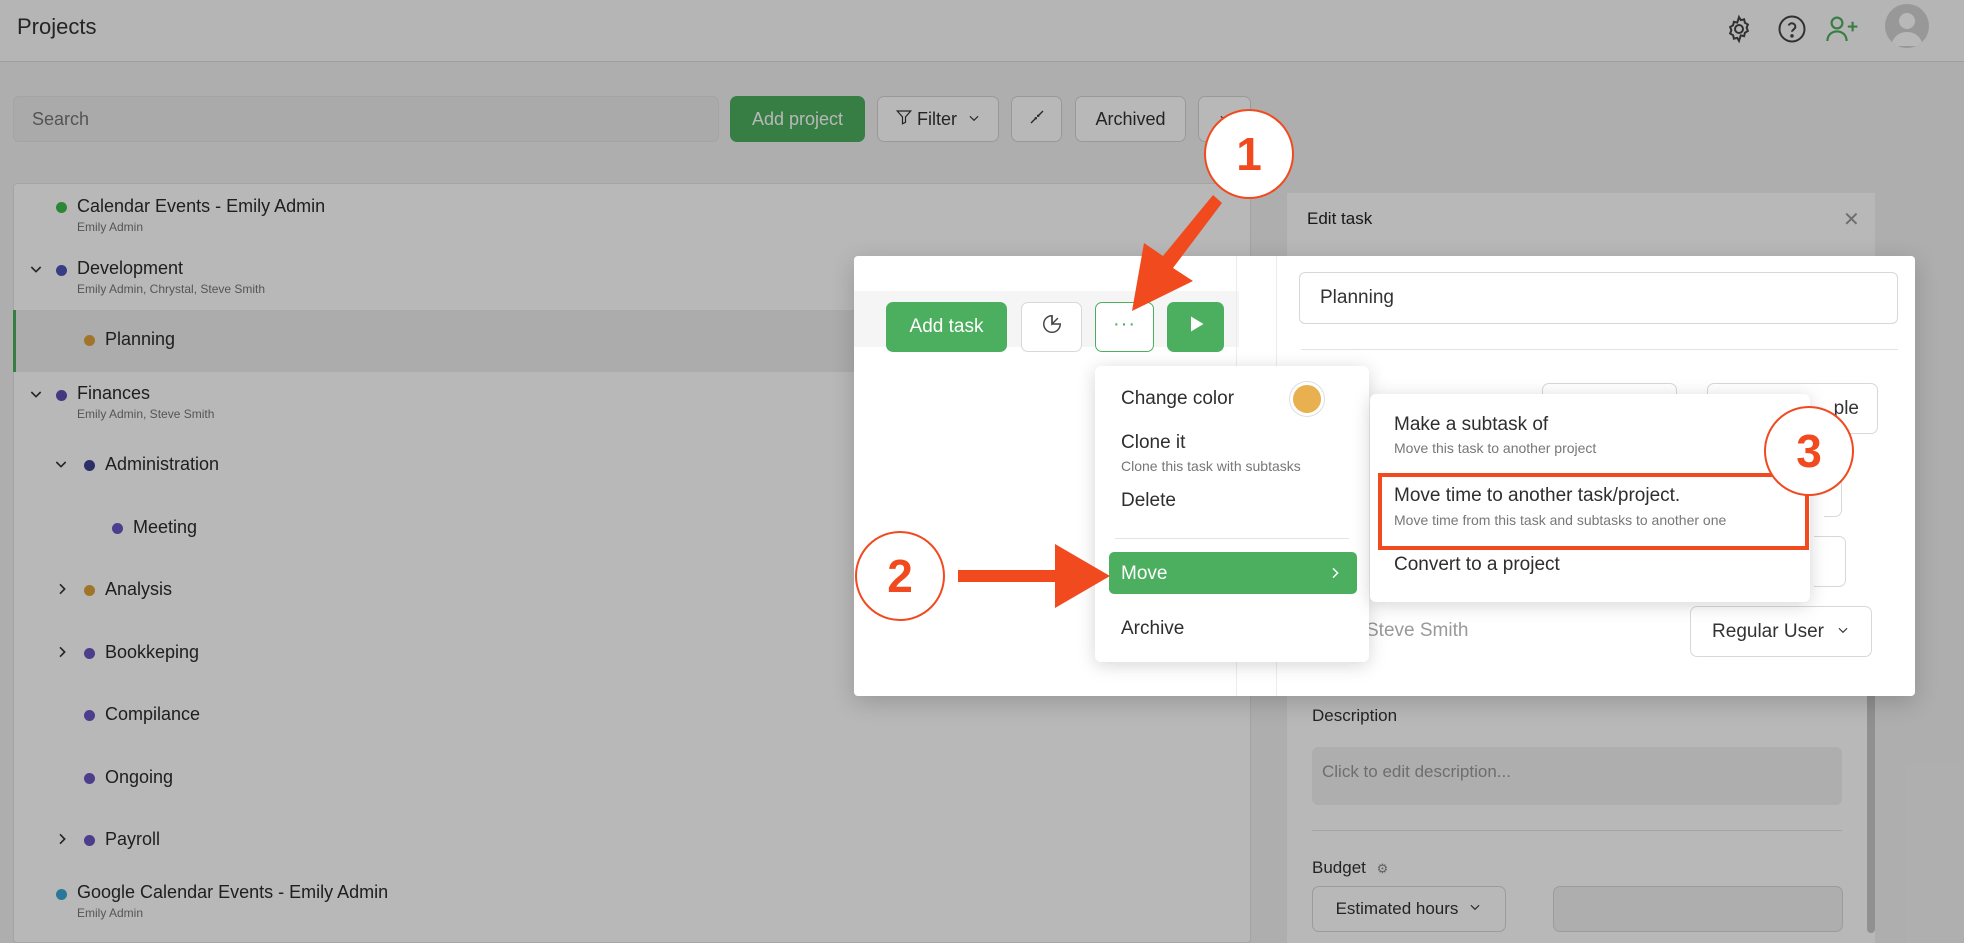 The image size is (1964, 943). I want to click on step-1-callout: 1, so click(1249, 154).